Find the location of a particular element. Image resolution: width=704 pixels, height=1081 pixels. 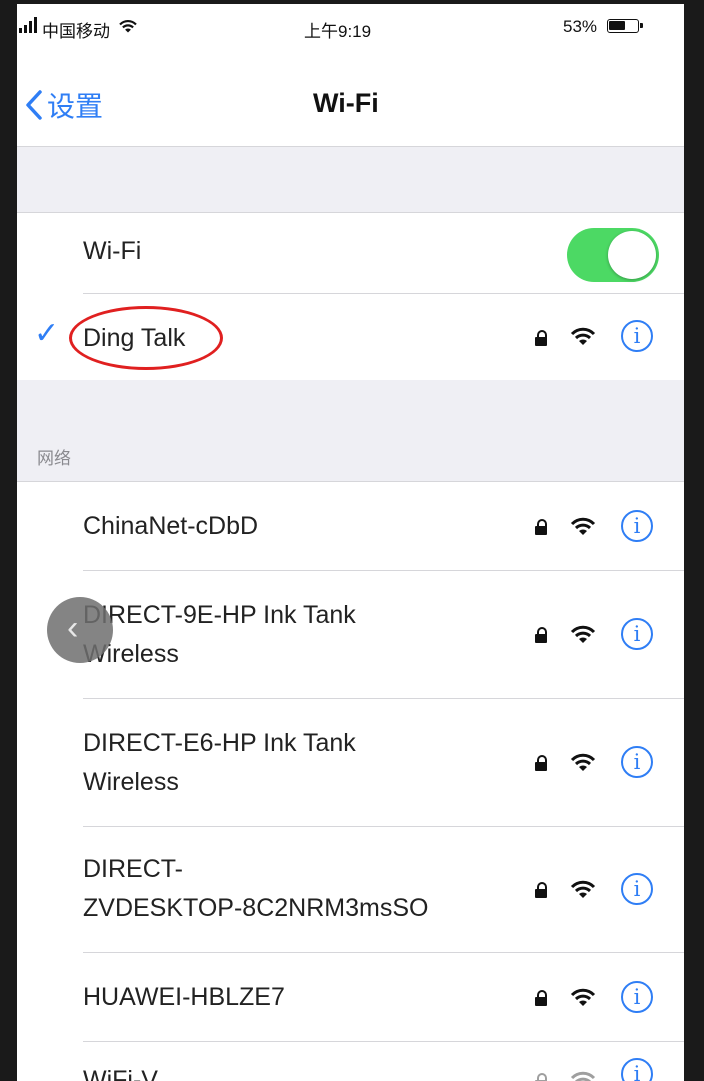

battery-icon is located at coordinates (625, 26).